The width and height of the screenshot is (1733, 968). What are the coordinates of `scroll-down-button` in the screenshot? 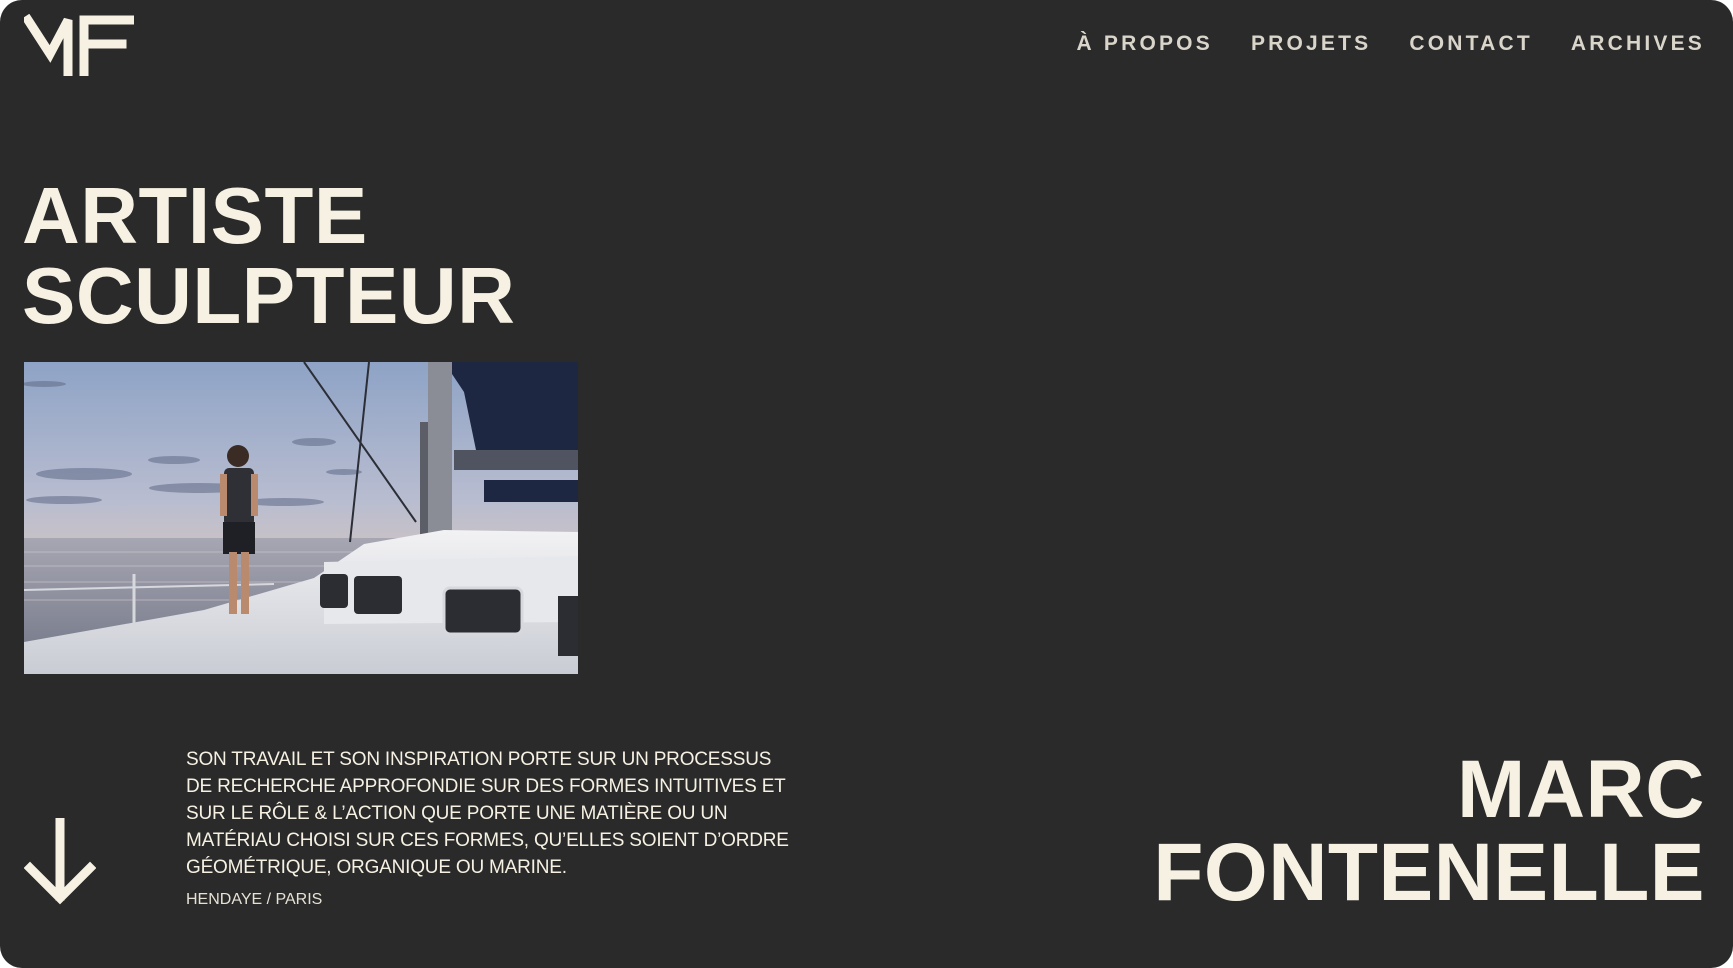 It's located at (60, 862).